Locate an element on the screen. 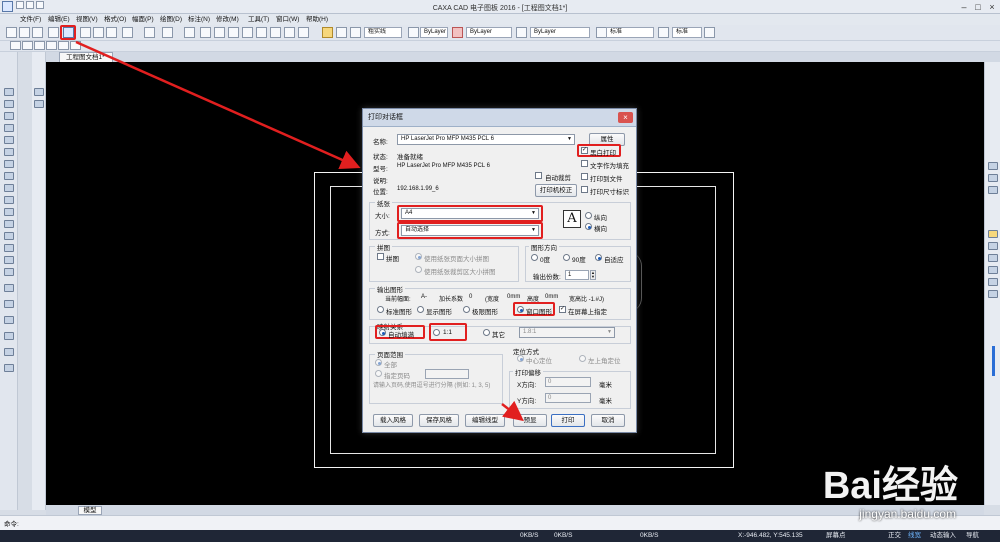 This screenshot has width=1000, height=542. baidu-watermark-url: jingyan.baidu.com is located at coordinates (907, 514).